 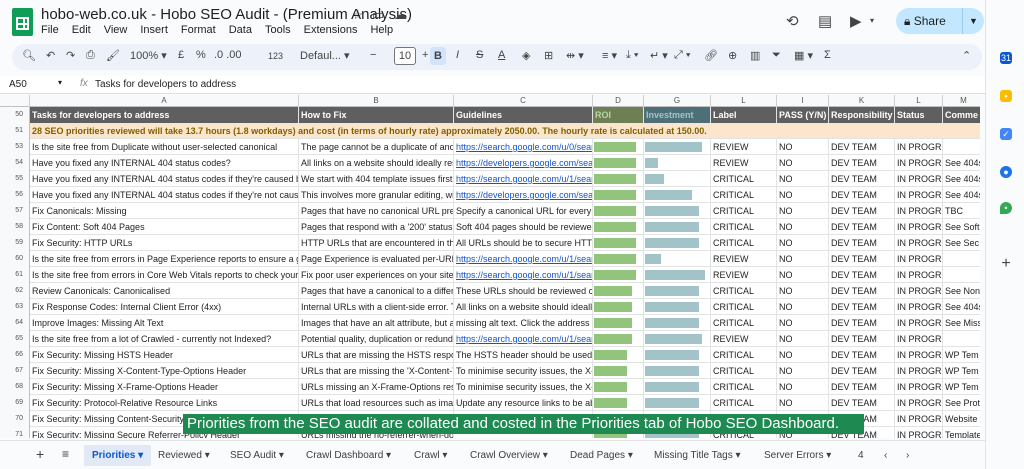 I want to click on cell-fix: Pages that have no canonical URL pre, so click(x=376, y=211).